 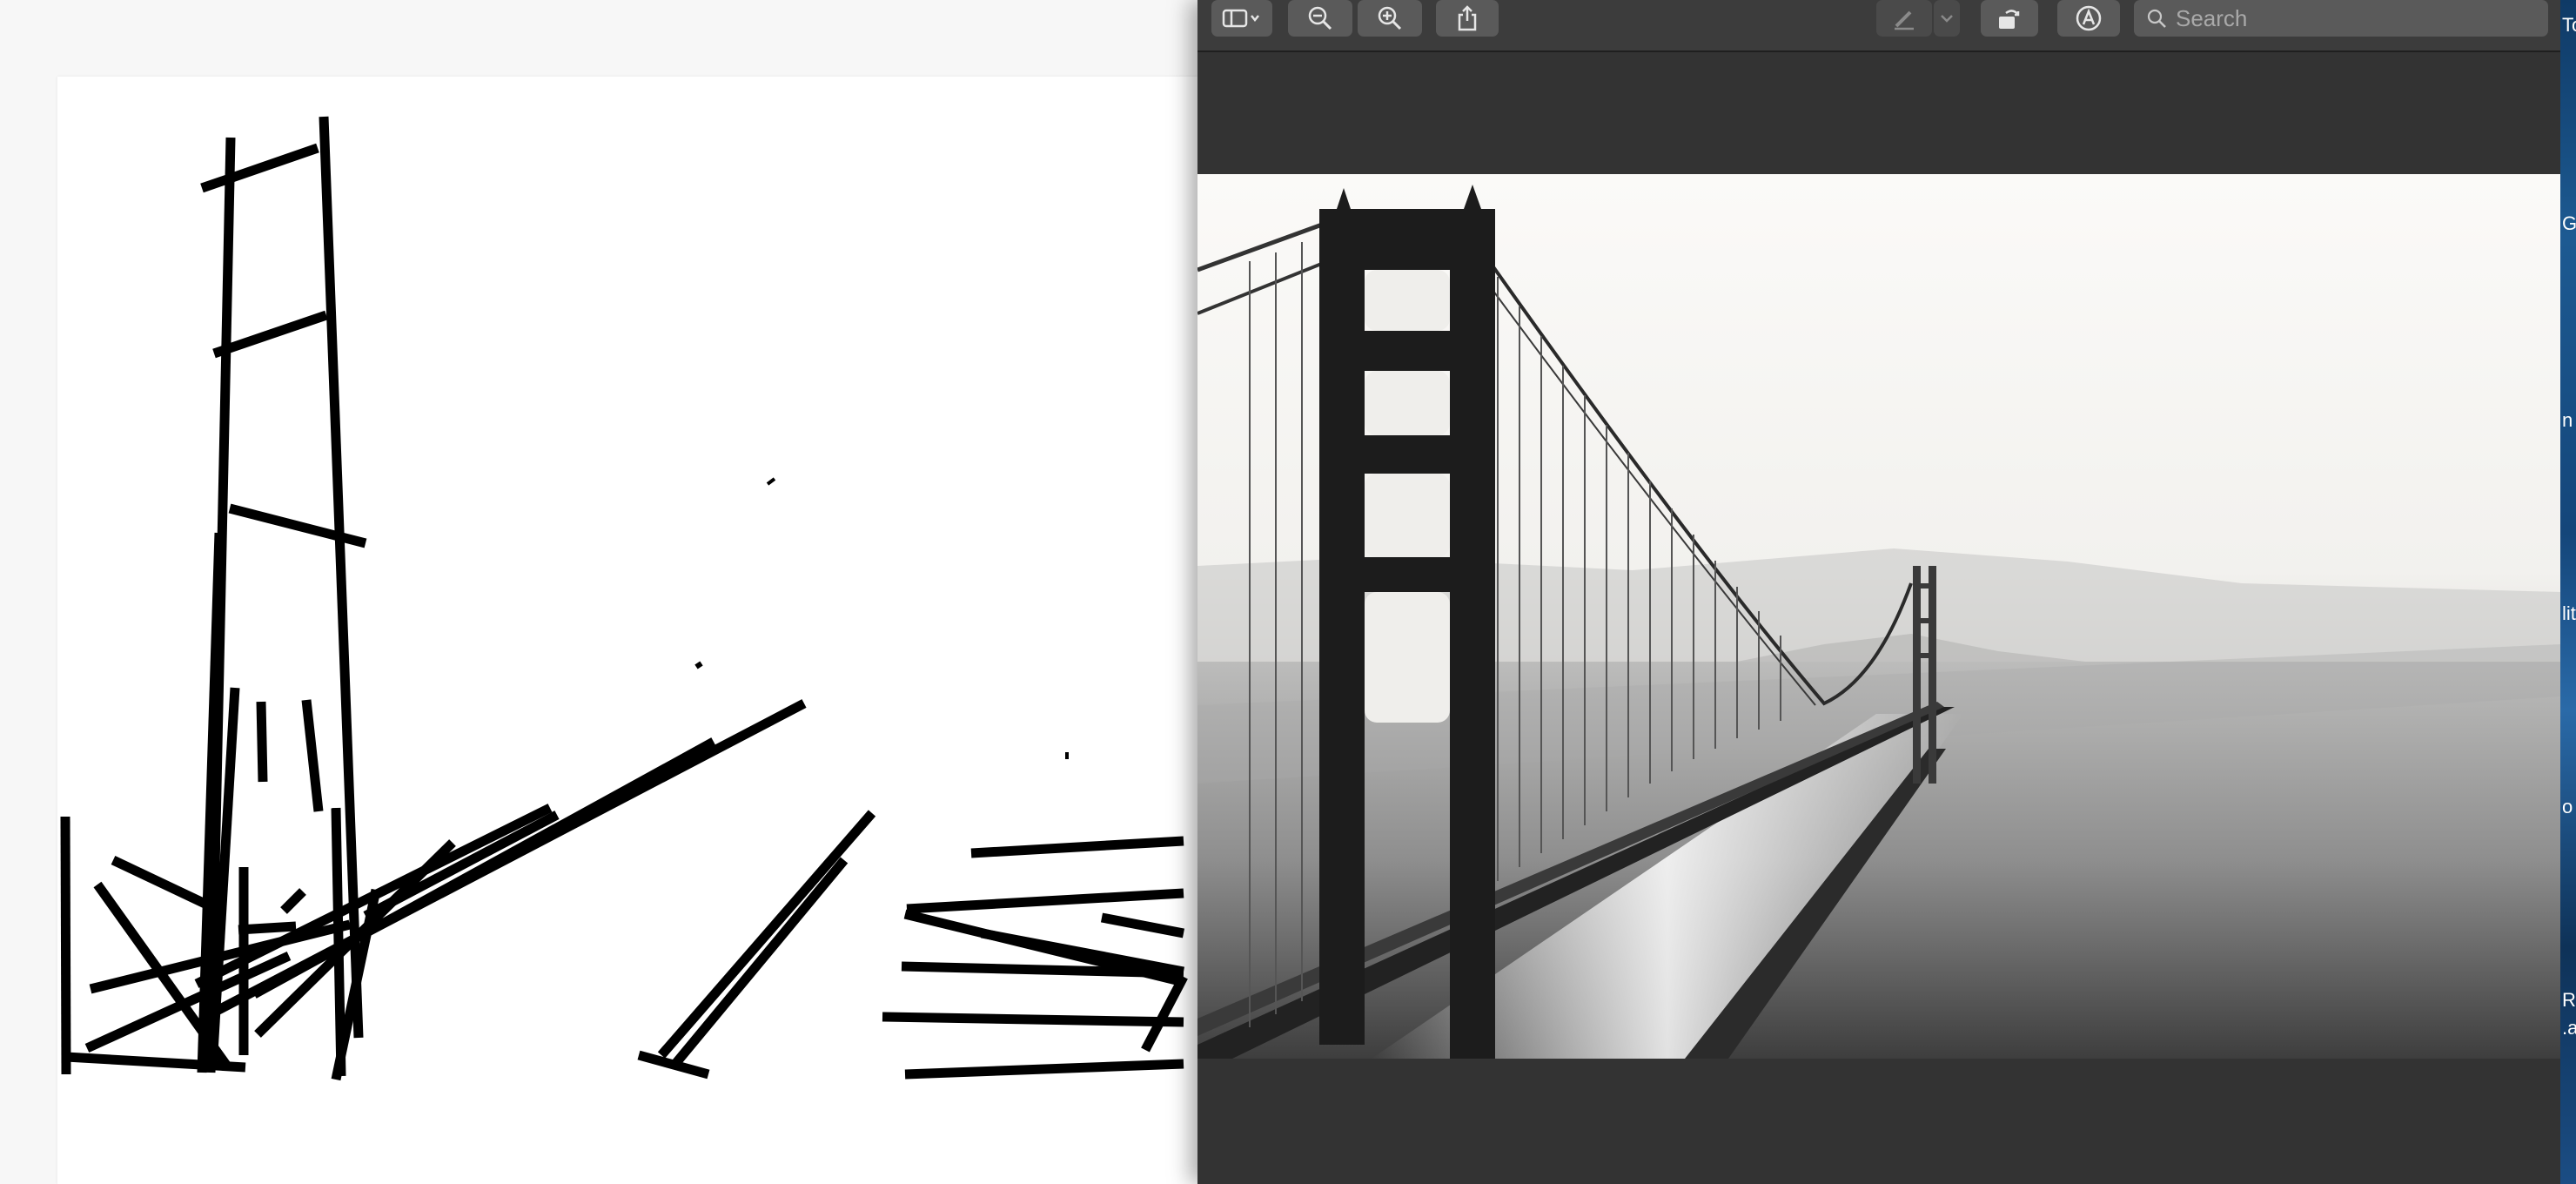 What do you see at coordinates (2354, 18) in the screenshot?
I see `search-input` at bounding box center [2354, 18].